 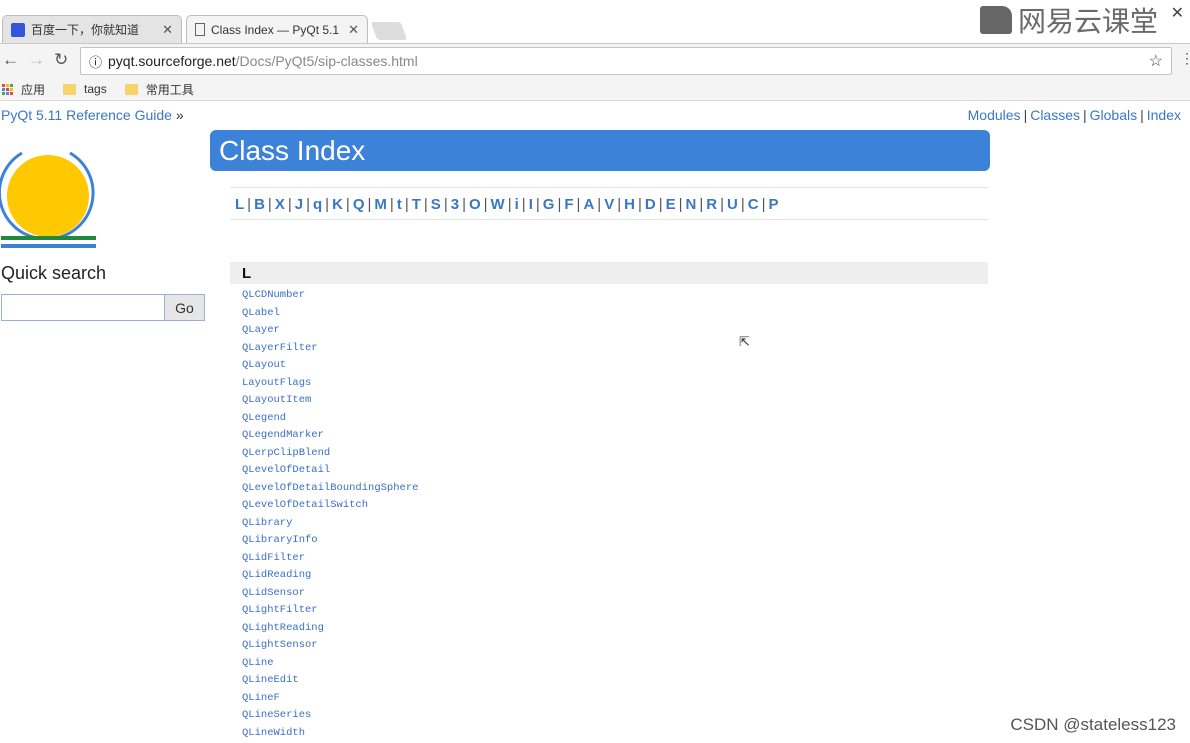 I want to click on tab-baidu: 百度一下，你就知道 ✕, so click(x=92, y=29).